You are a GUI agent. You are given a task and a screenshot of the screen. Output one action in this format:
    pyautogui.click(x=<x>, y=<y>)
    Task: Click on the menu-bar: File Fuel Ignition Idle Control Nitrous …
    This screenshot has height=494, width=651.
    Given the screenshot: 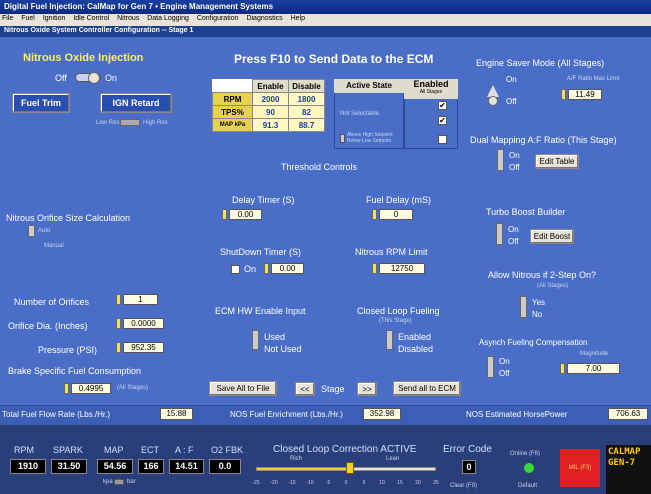 What is the action you would take?
    pyautogui.click(x=325, y=20)
    